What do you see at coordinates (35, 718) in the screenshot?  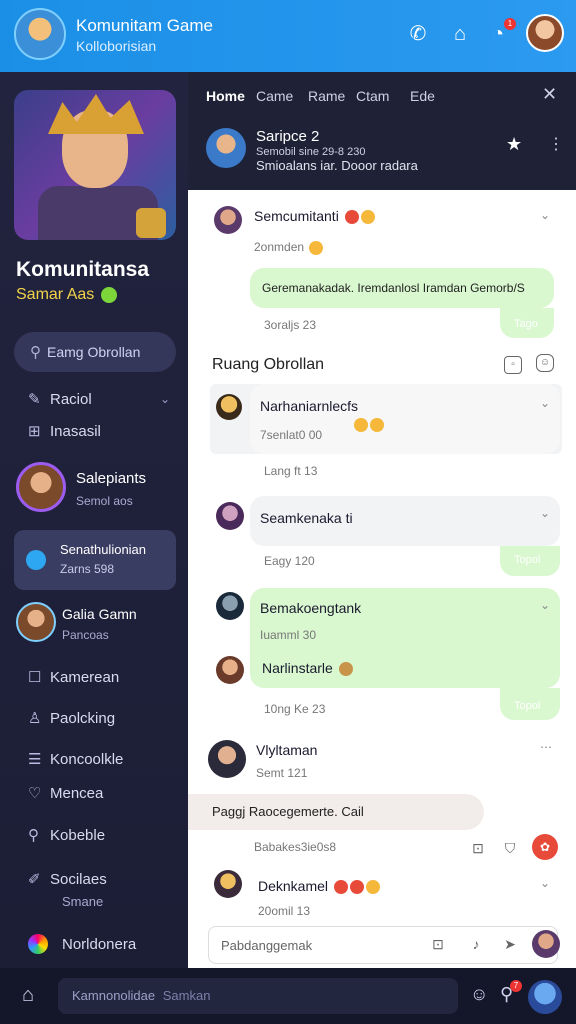 I see `user-icon: ♙` at bounding box center [35, 718].